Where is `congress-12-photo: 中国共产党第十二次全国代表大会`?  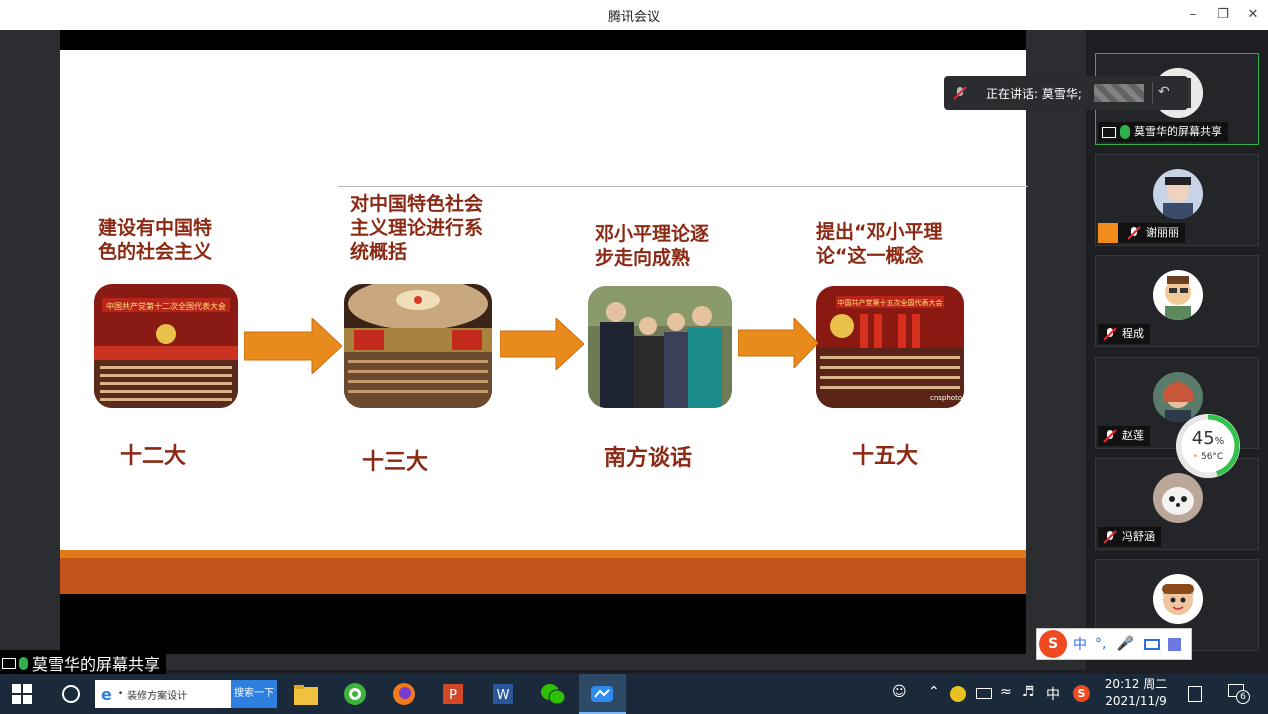 congress-12-photo: 中国共产党第十二次全国代表大会 is located at coordinates (166, 346).